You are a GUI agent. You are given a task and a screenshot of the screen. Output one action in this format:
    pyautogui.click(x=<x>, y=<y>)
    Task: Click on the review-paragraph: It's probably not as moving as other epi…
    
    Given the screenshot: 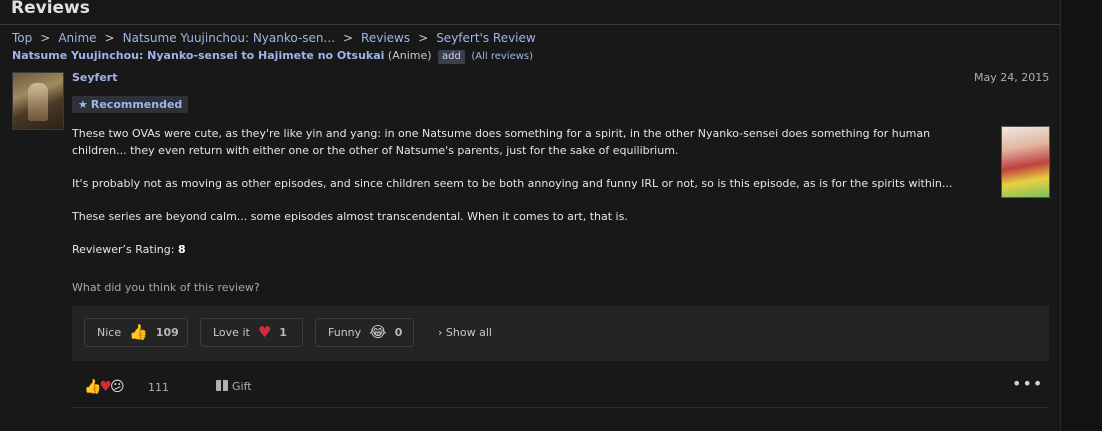 What is the action you would take?
    pyautogui.click(x=512, y=183)
    